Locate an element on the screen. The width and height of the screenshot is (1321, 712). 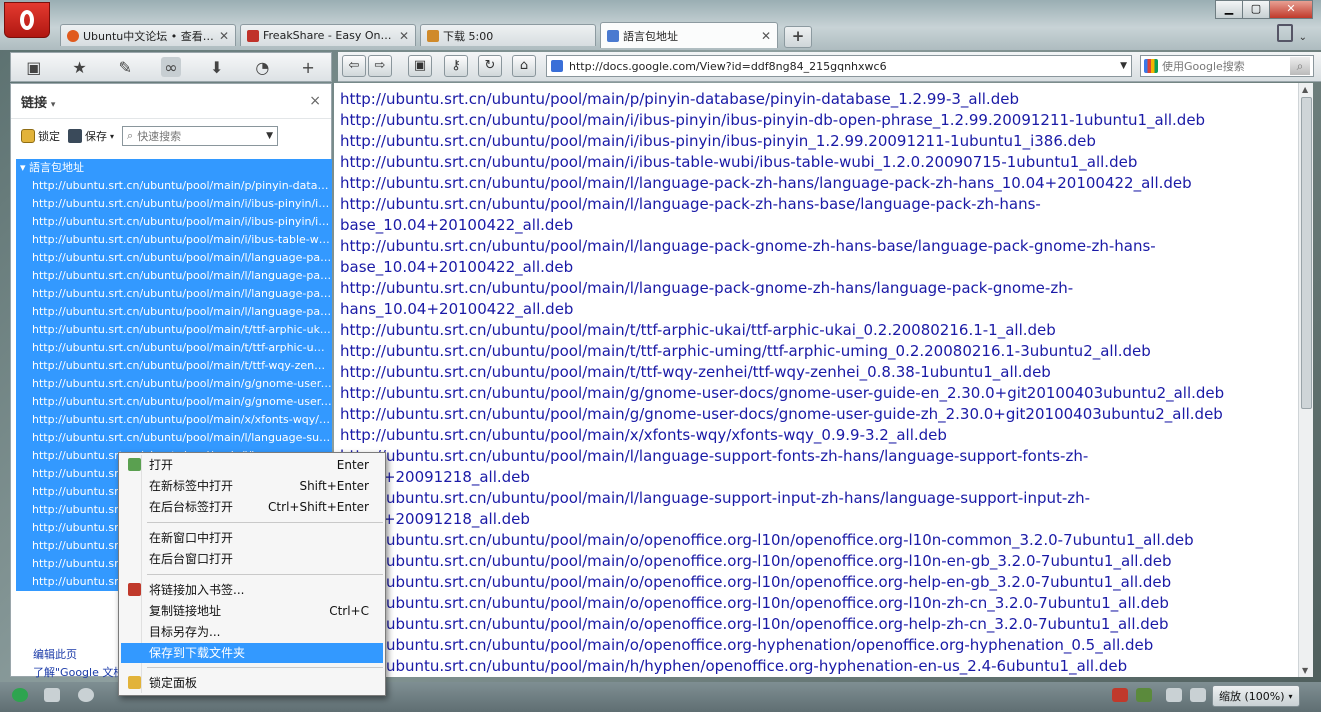
image-toggle-icon is located at coordinates (1144, 695).